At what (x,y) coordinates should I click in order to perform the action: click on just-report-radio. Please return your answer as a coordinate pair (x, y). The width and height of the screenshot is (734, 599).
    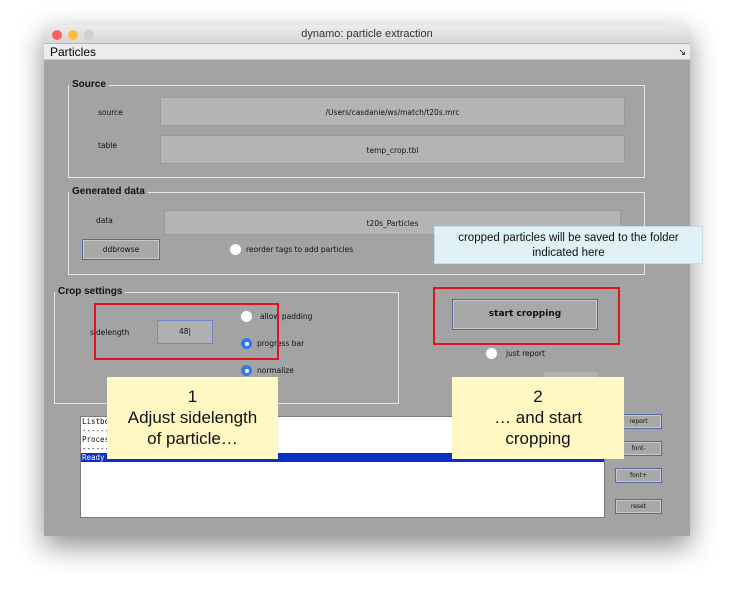
    Looking at the image, I should click on (491, 353).